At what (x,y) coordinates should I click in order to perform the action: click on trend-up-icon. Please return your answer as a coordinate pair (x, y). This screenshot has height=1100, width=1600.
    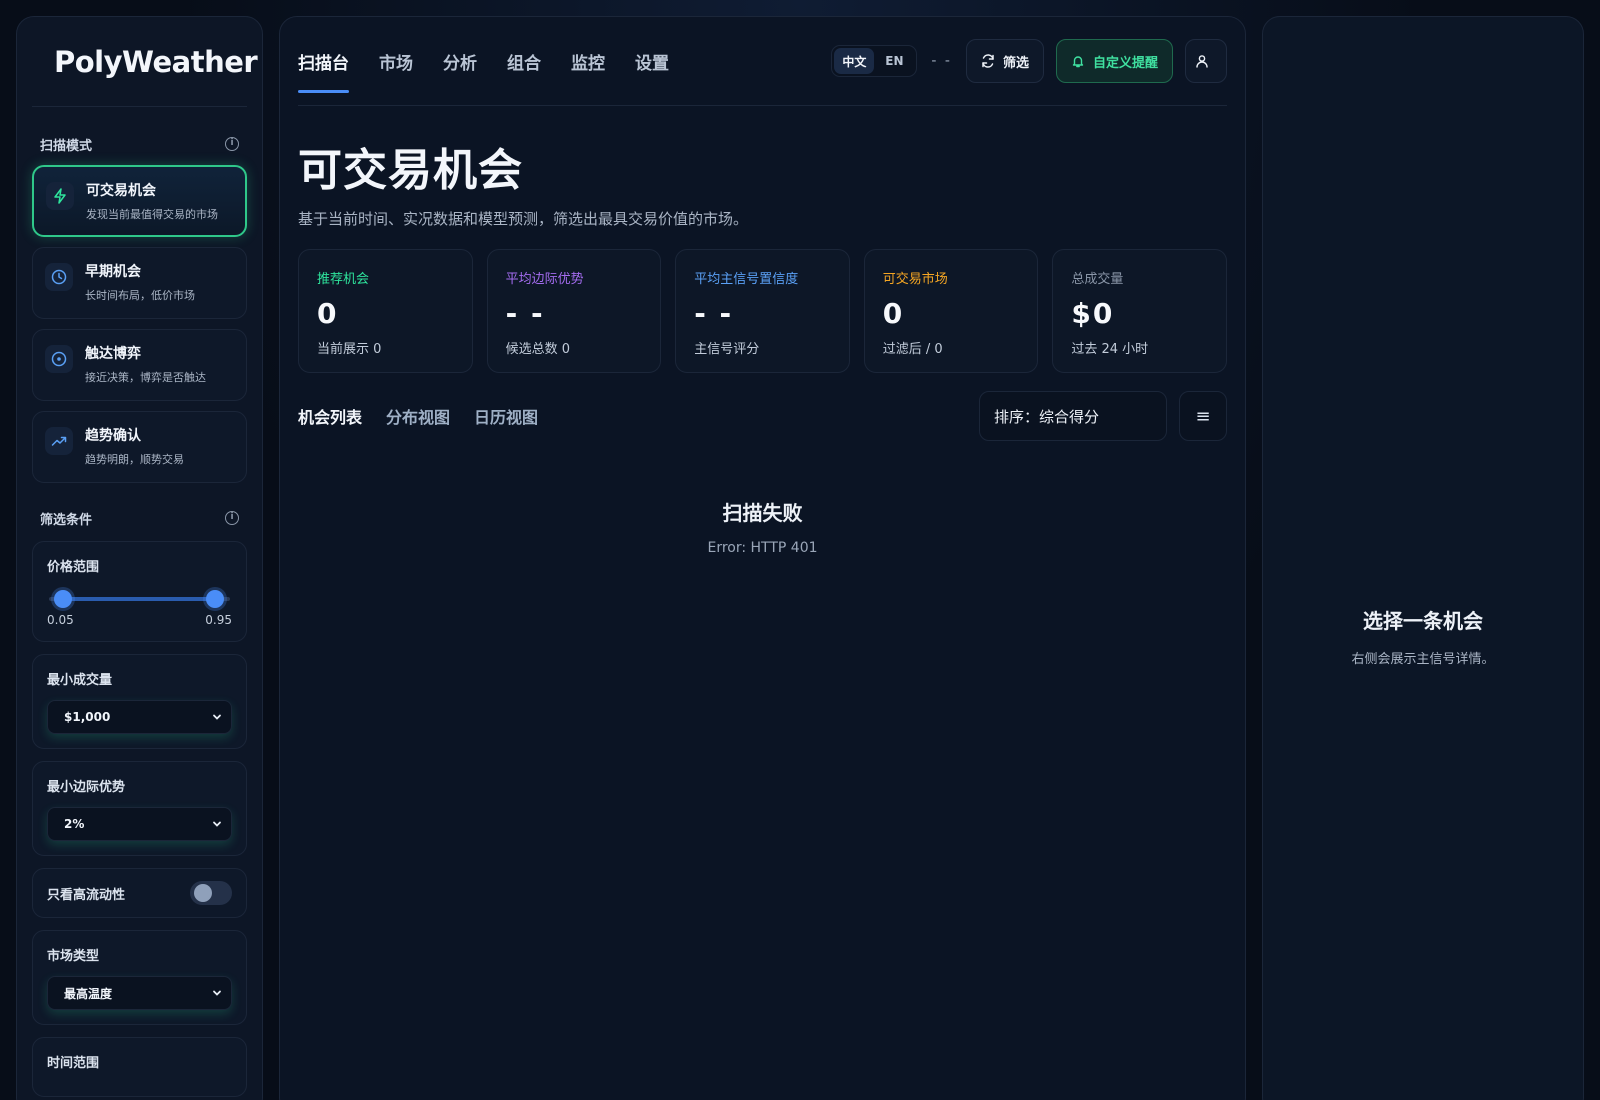
    Looking at the image, I should click on (59, 441).